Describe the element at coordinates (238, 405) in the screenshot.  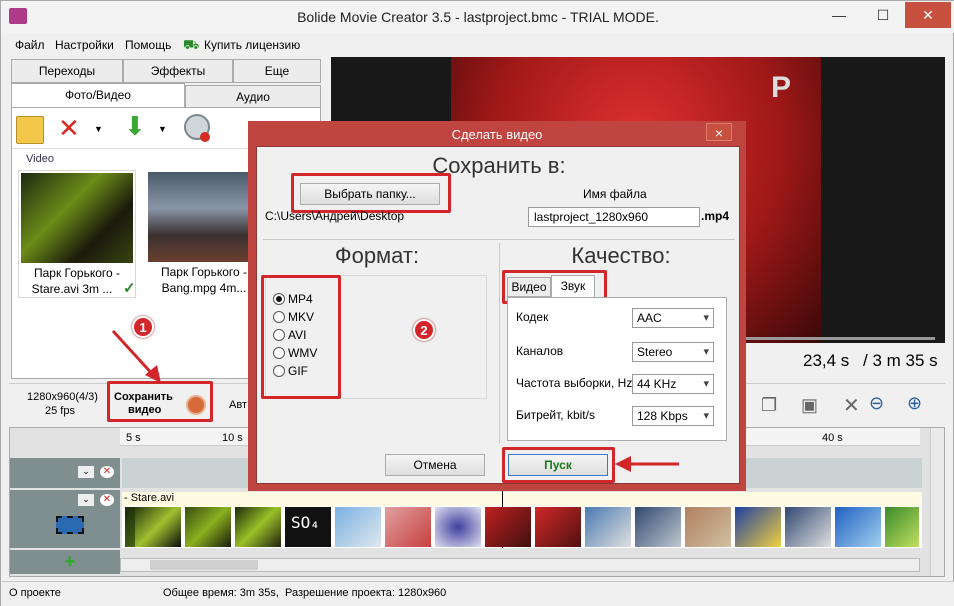
I see `auto-label: Авт` at that location.